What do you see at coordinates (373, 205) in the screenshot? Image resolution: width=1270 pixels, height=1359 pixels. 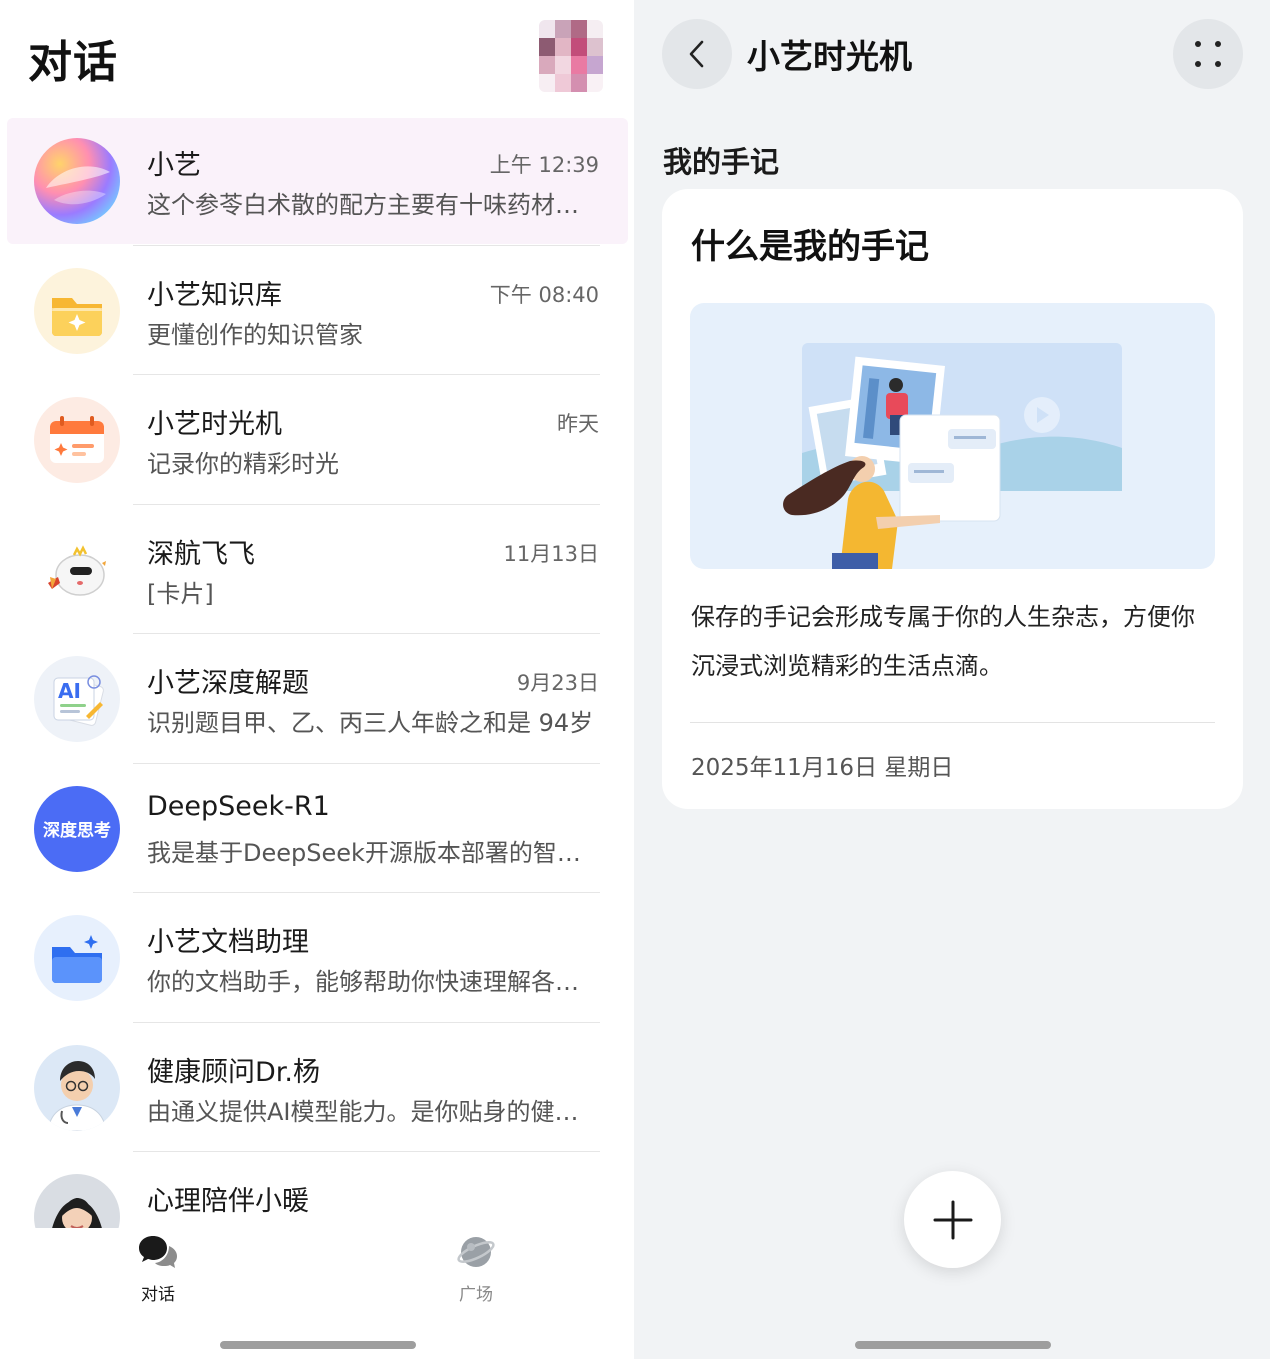 I see `conversation-preview: 这个参苓白术散的配方主要有十味药材及其作用` at bounding box center [373, 205].